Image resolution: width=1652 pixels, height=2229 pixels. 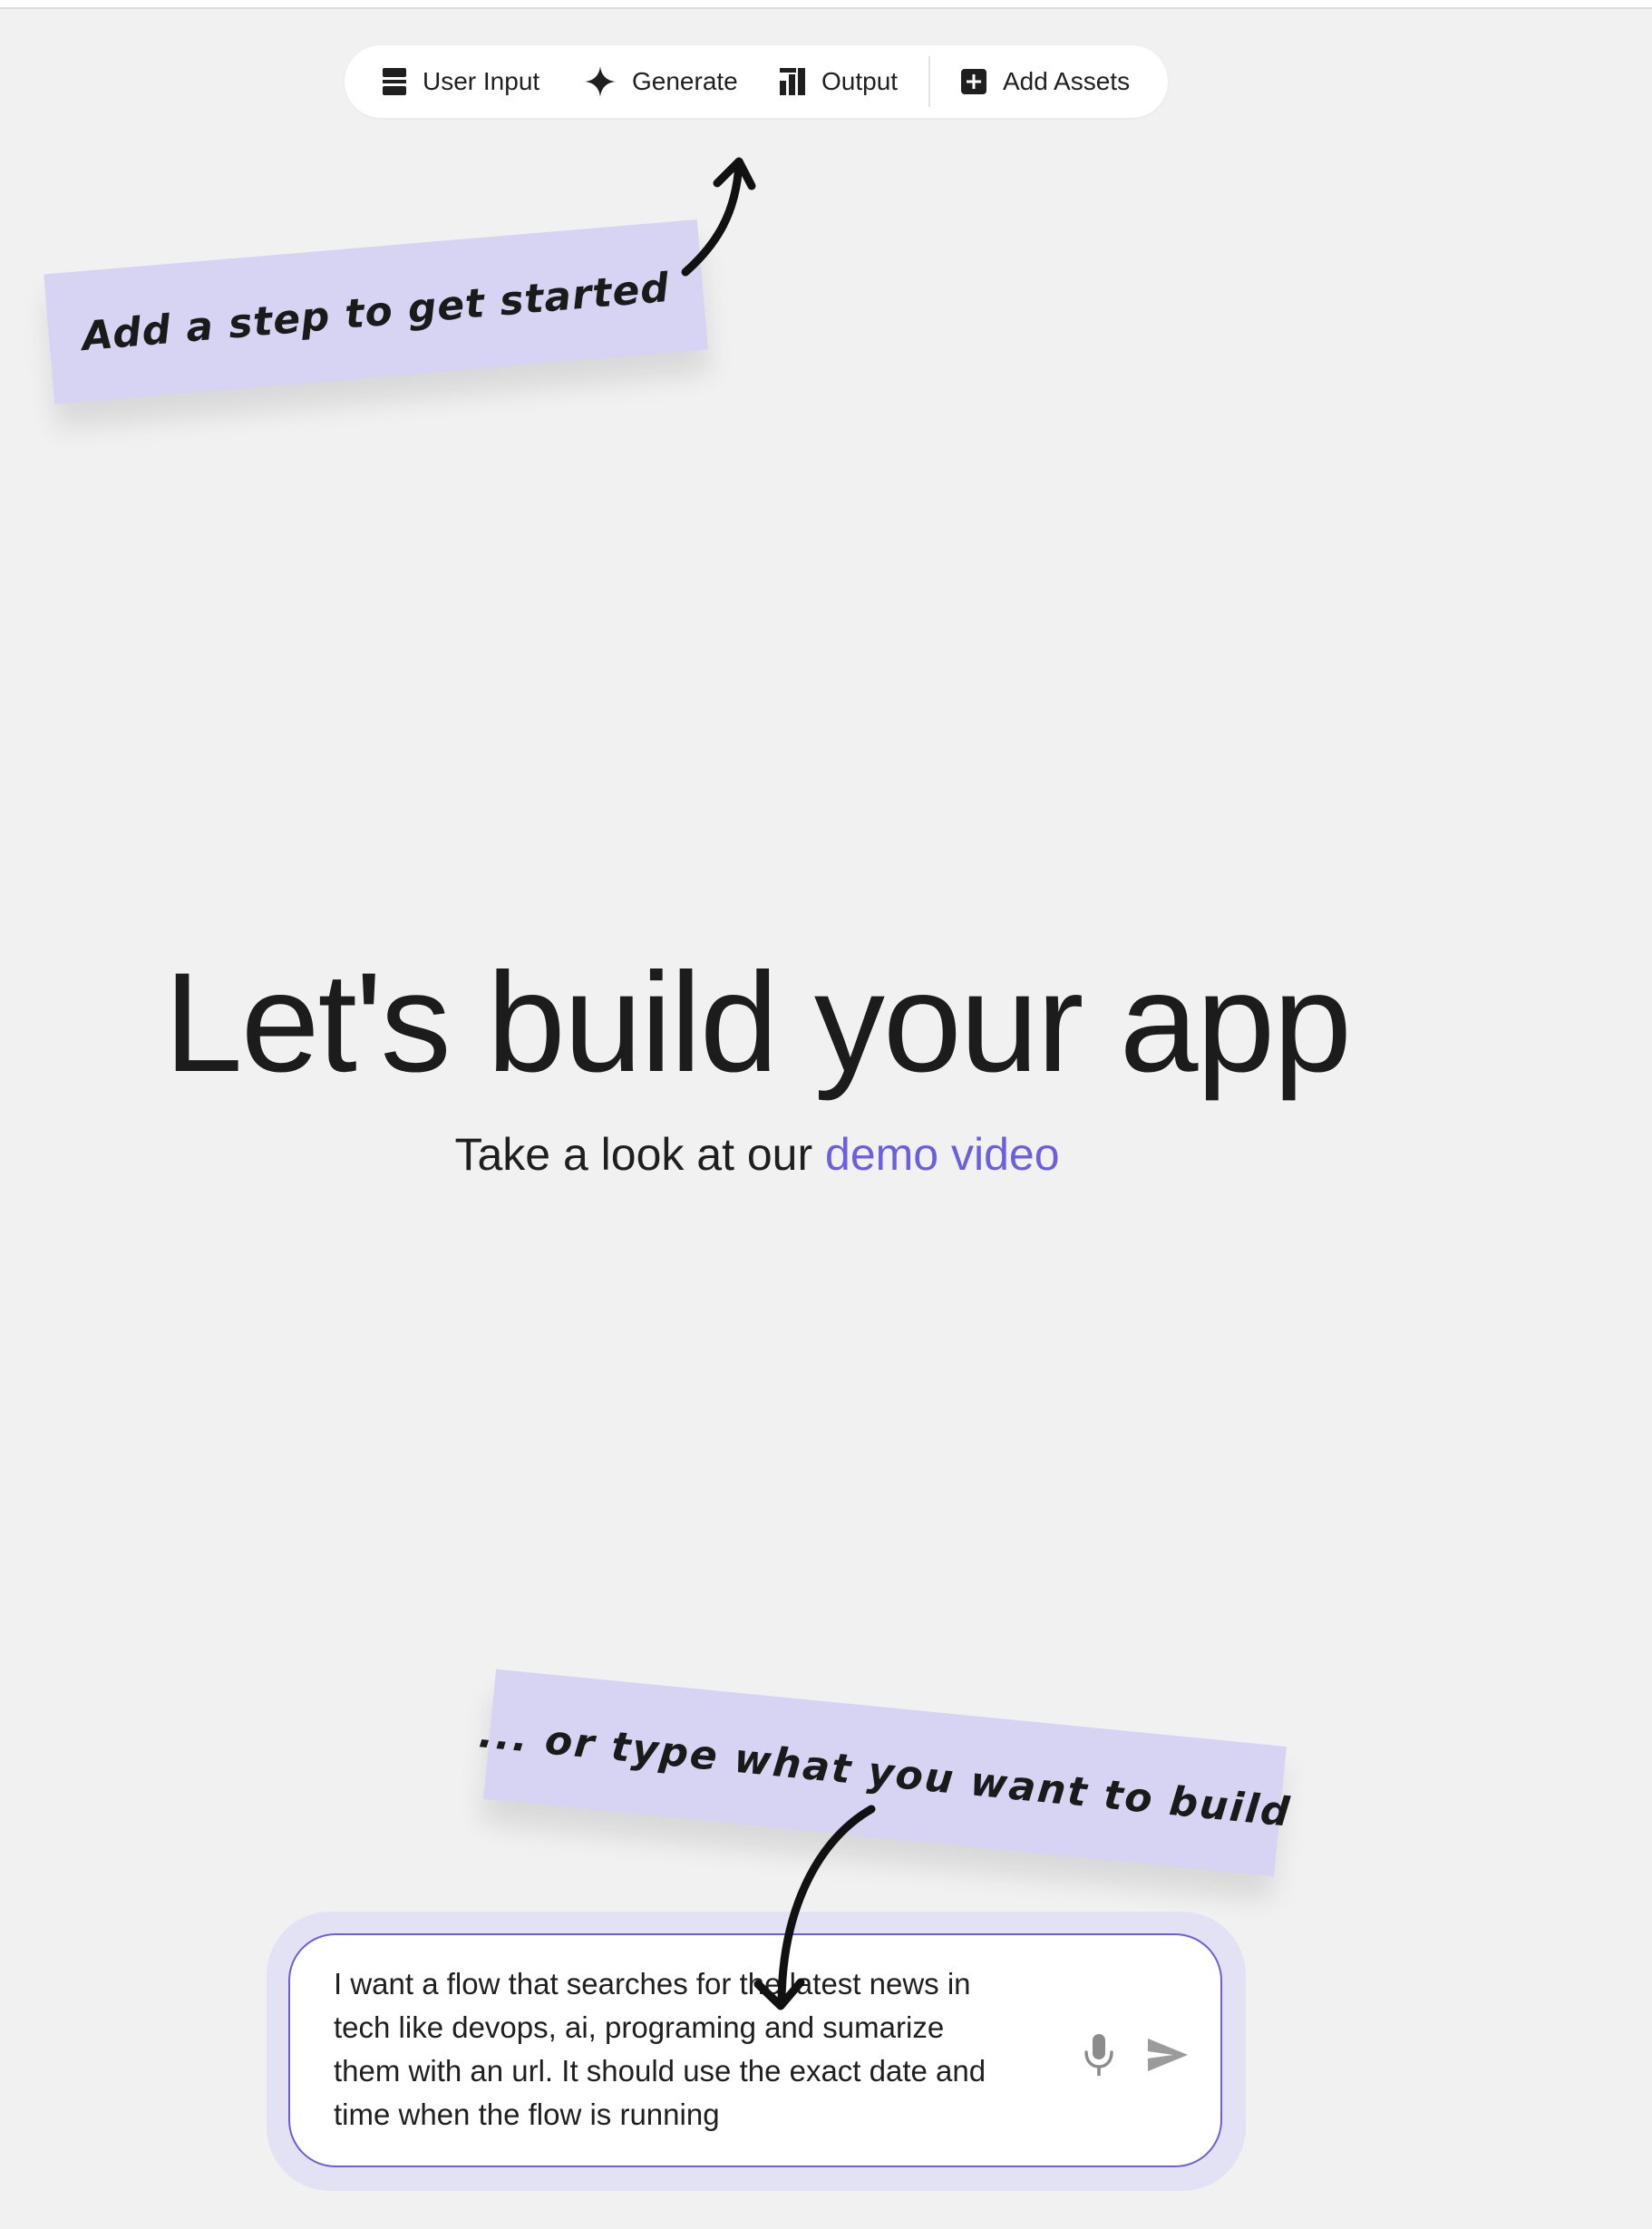 What do you see at coordinates (974, 81) in the screenshot?
I see `add-box-icon` at bounding box center [974, 81].